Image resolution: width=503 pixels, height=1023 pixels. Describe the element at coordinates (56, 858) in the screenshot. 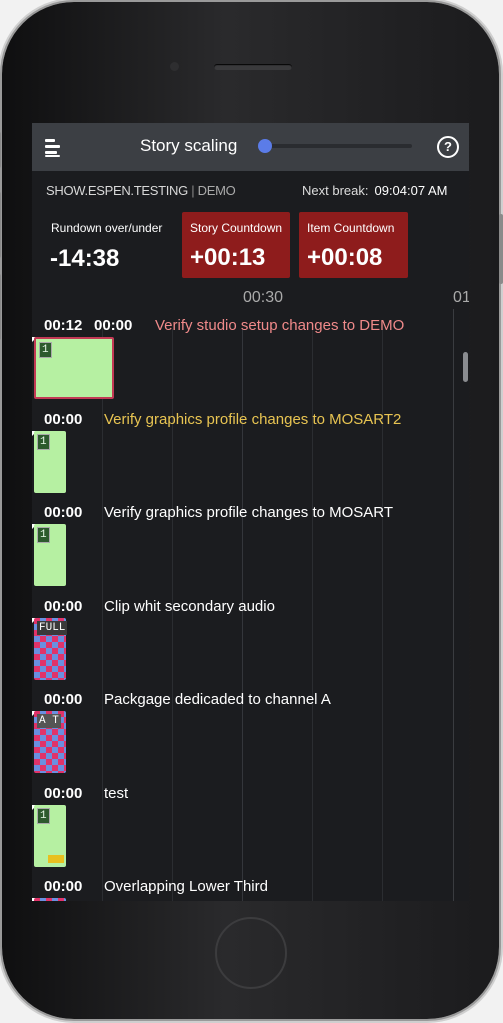

I see `lower-third-marker` at that location.